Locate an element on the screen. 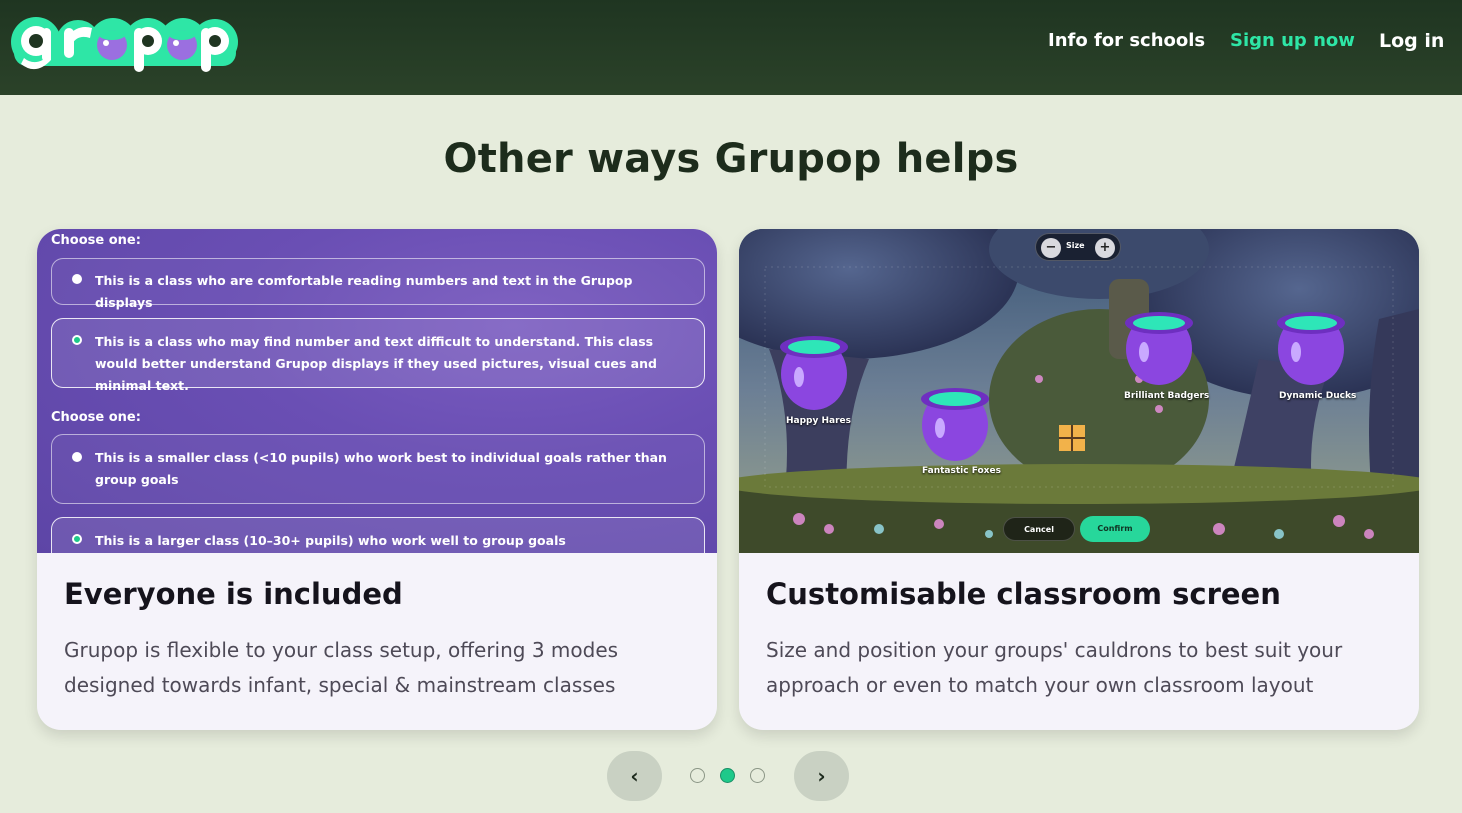  card-title: Everyone is included is located at coordinates (233, 594).